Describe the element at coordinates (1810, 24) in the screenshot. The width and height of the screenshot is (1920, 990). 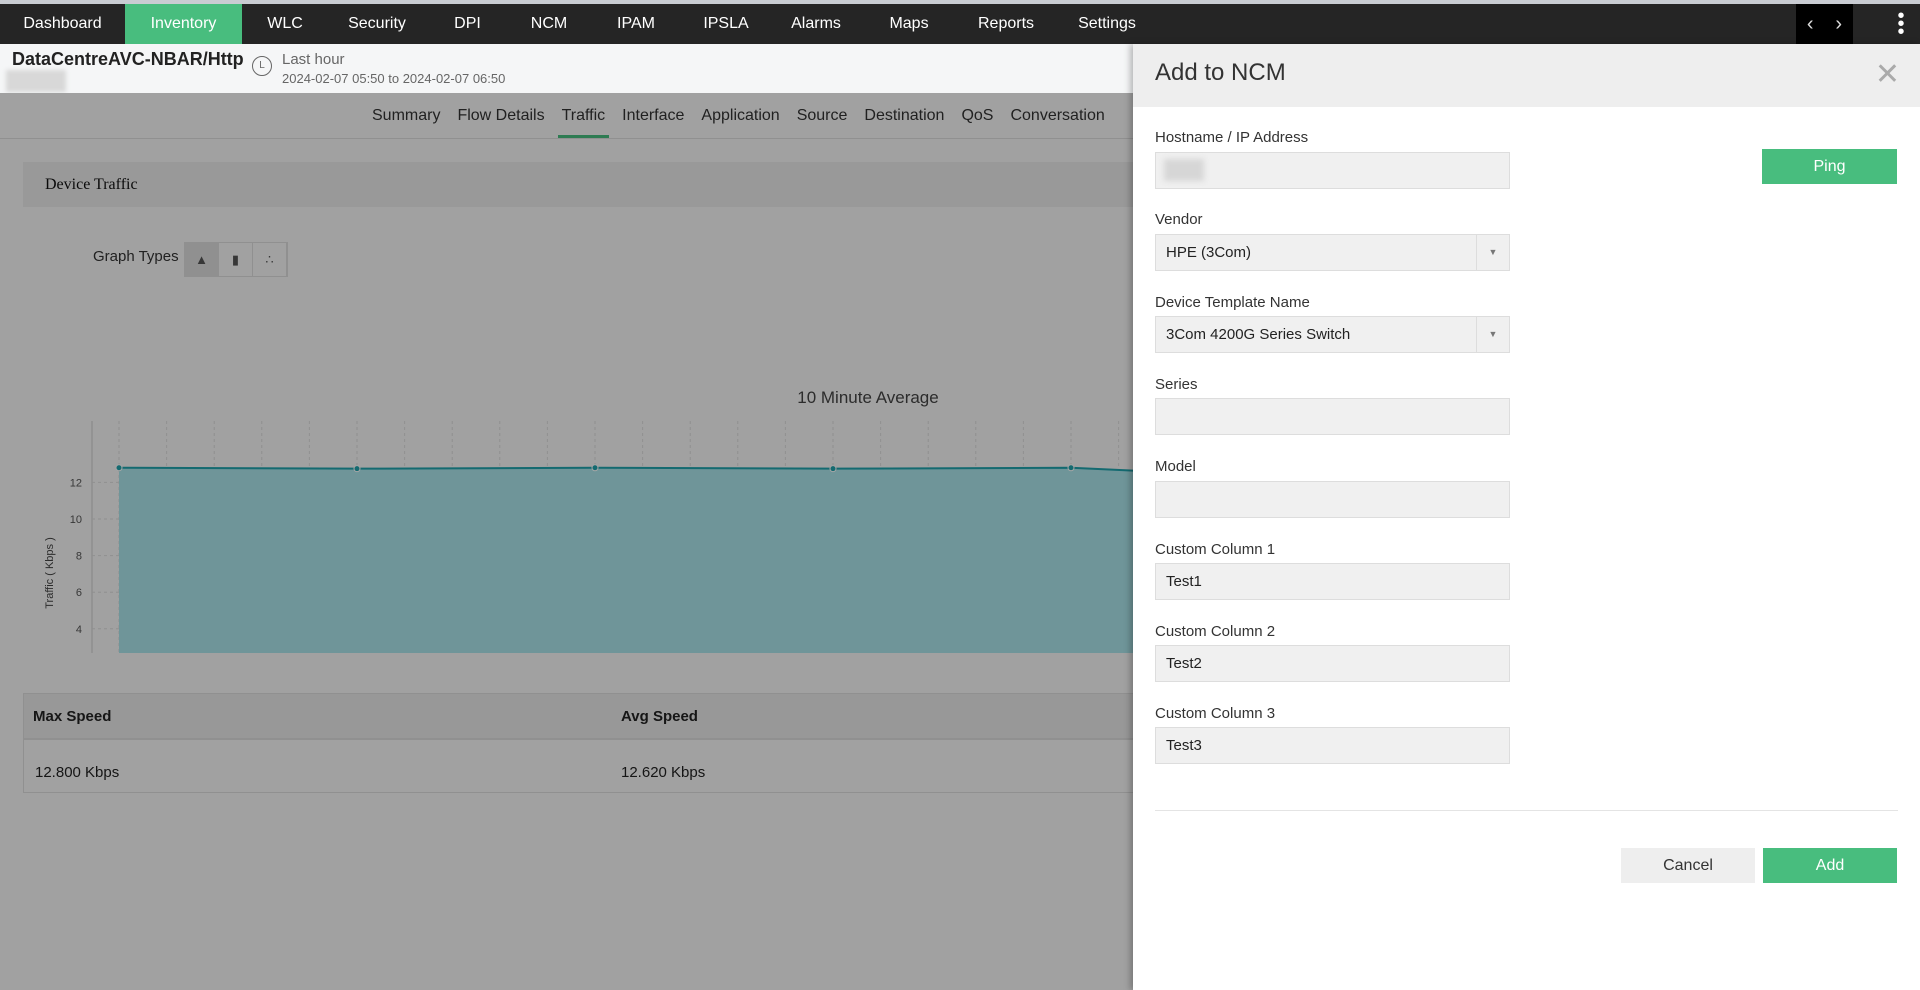
I see `chevron-left-icon: ‹` at that location.